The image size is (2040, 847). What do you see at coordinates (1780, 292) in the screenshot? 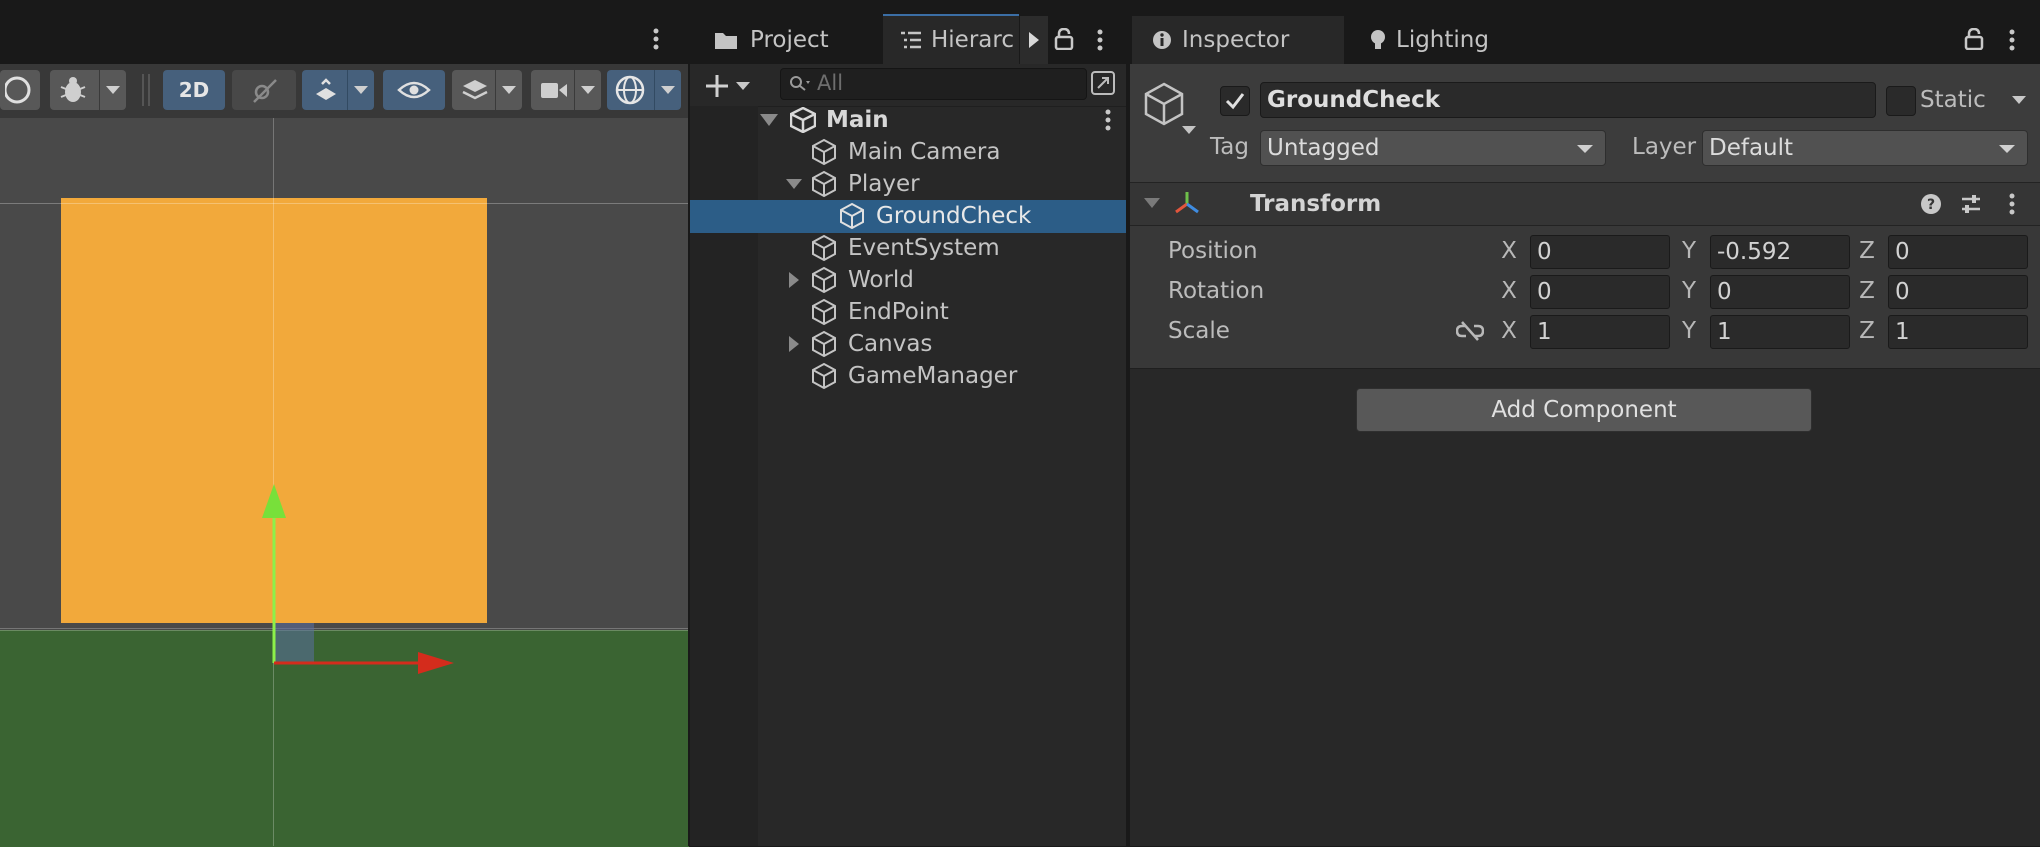
I see `rotation-y-field: 0` at bounding box center [1780, 292].